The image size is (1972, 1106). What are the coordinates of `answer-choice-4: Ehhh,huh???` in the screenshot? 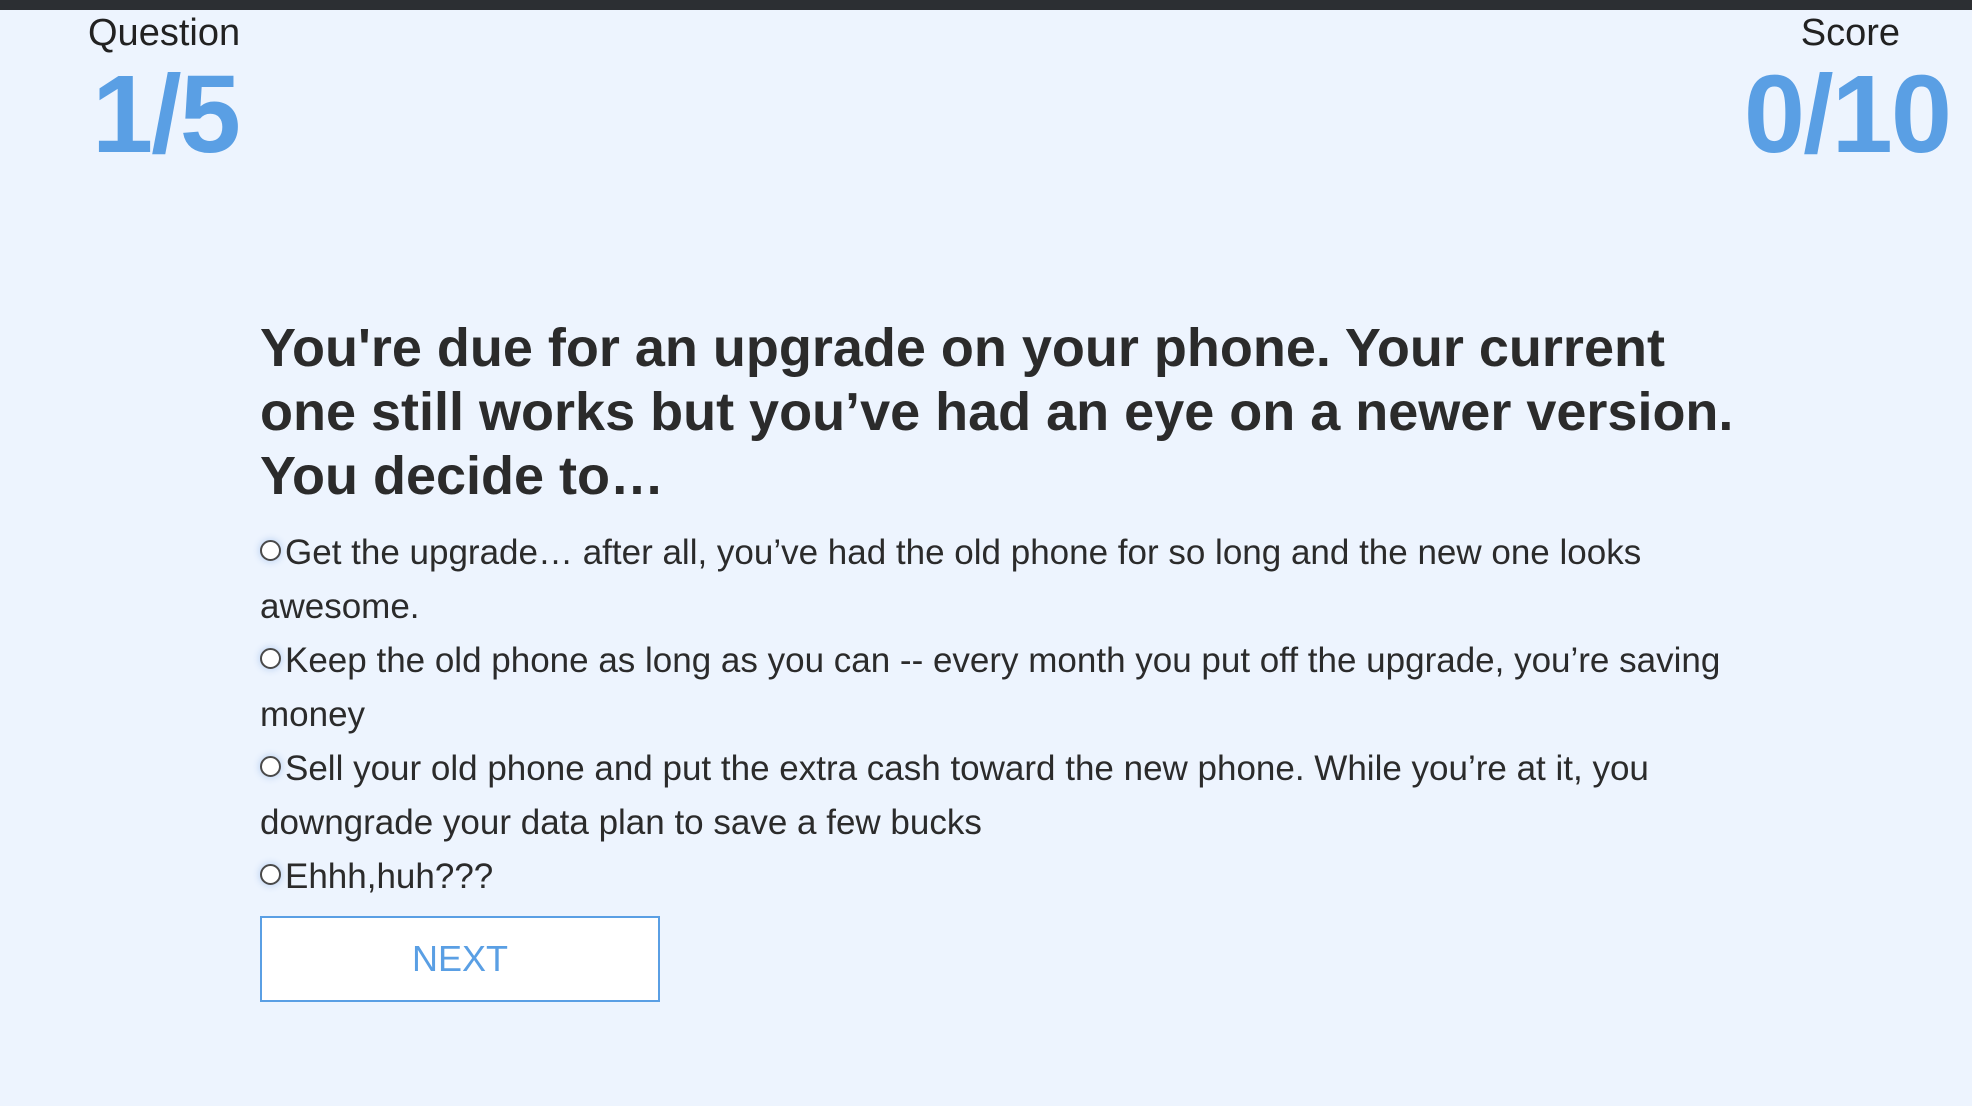 It's located at (1000, 877).